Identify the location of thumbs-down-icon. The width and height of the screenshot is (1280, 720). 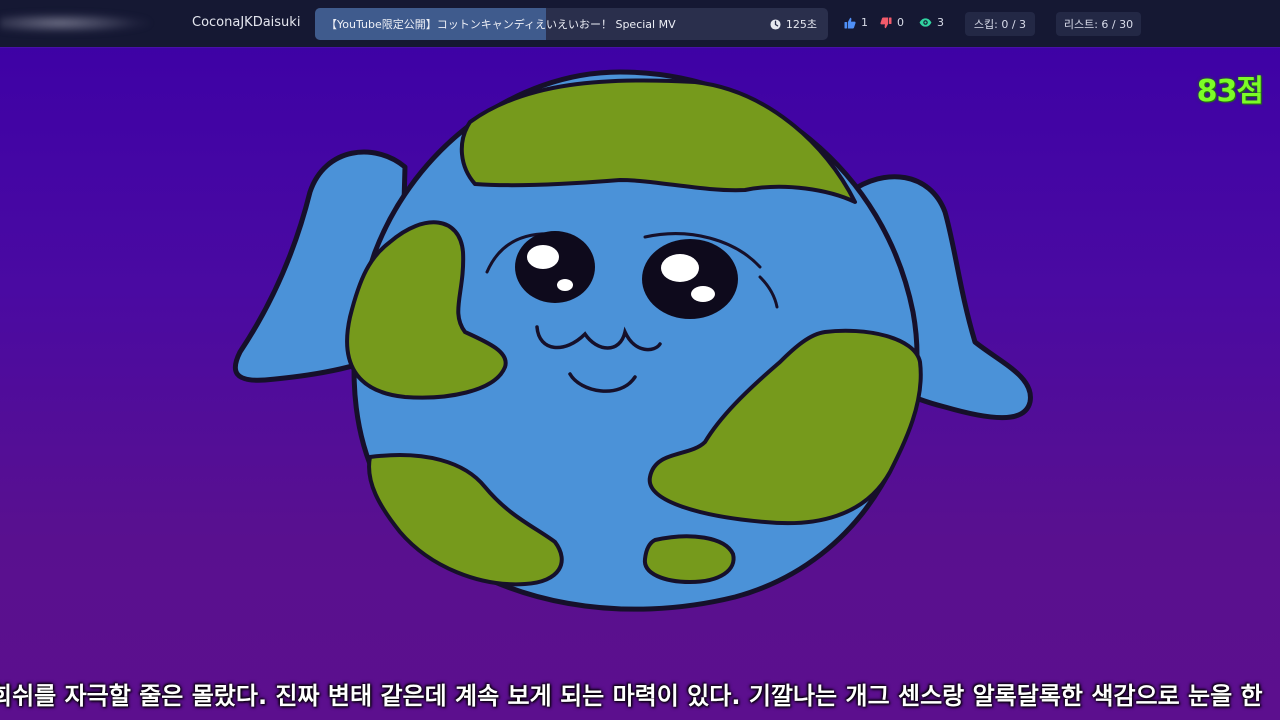
(886, 22).